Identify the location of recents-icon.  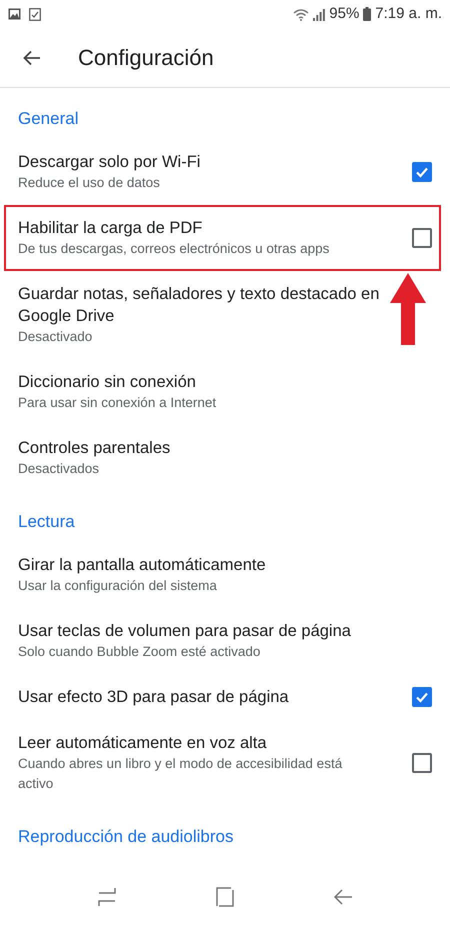
(107, 897).